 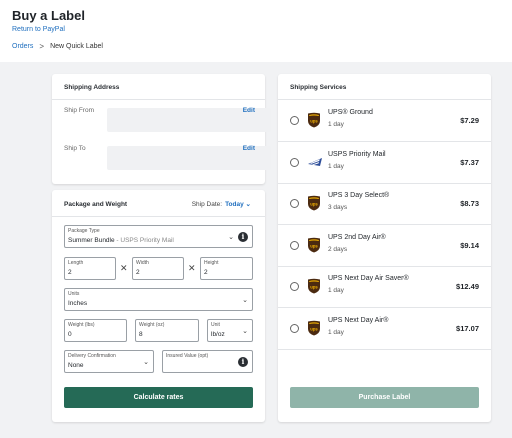 I want to click on service-row: ups UPS 3 Day Select® 3 days $8.73, so click(x=384, y=204).